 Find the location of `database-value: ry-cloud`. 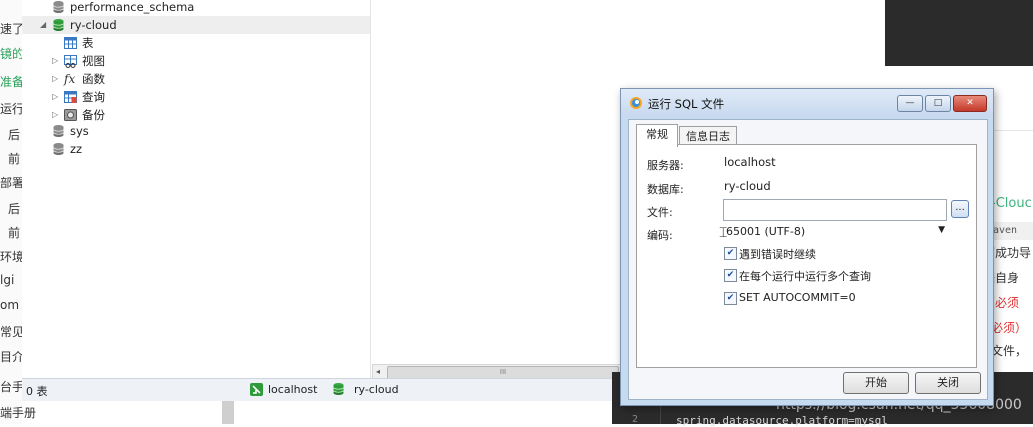

database-value: ry-cloud is located at coordinates (747, 186).